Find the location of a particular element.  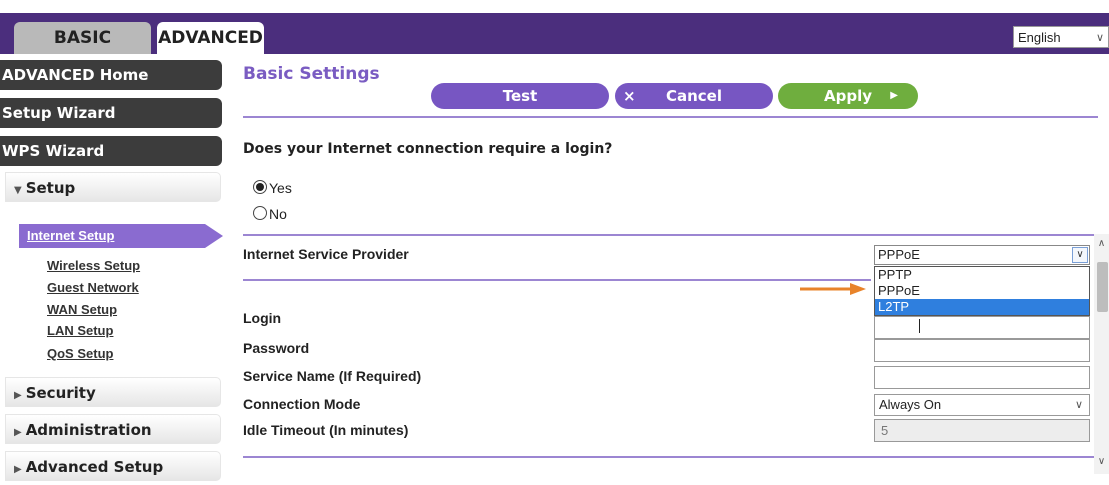

nav-security-label: Security is located at coordinates (60, 393).